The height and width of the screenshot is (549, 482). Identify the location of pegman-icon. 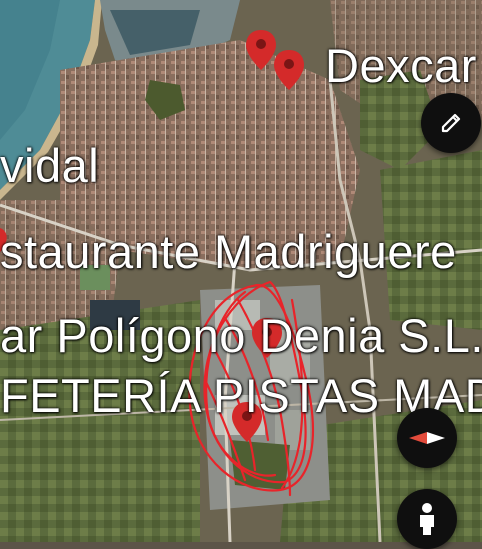
(427, 519).